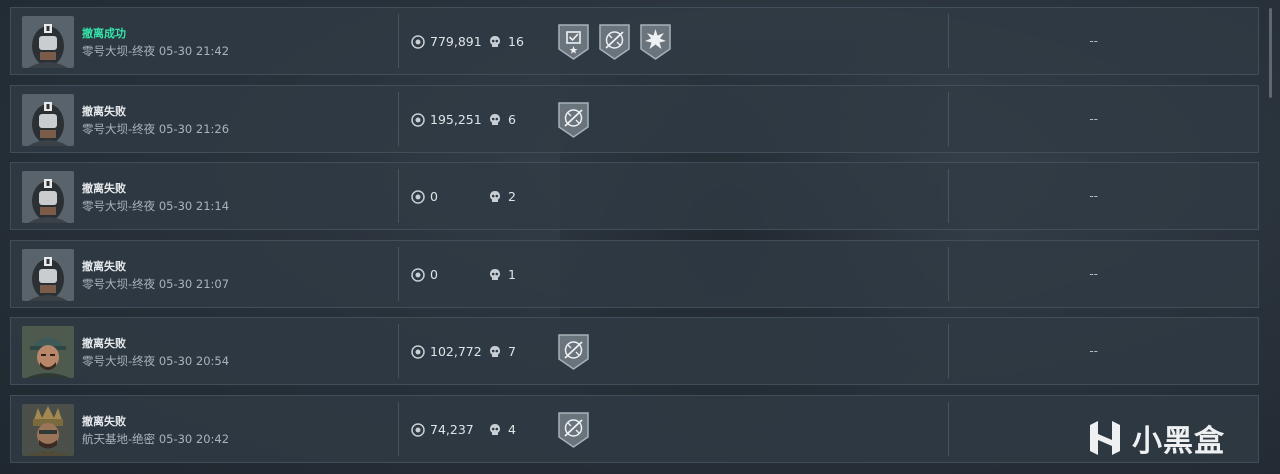 The image size is (1280, 474). Describe the element at coordinates (573, 42) in the screenshot. I see `assault-badge-icon` at that location.